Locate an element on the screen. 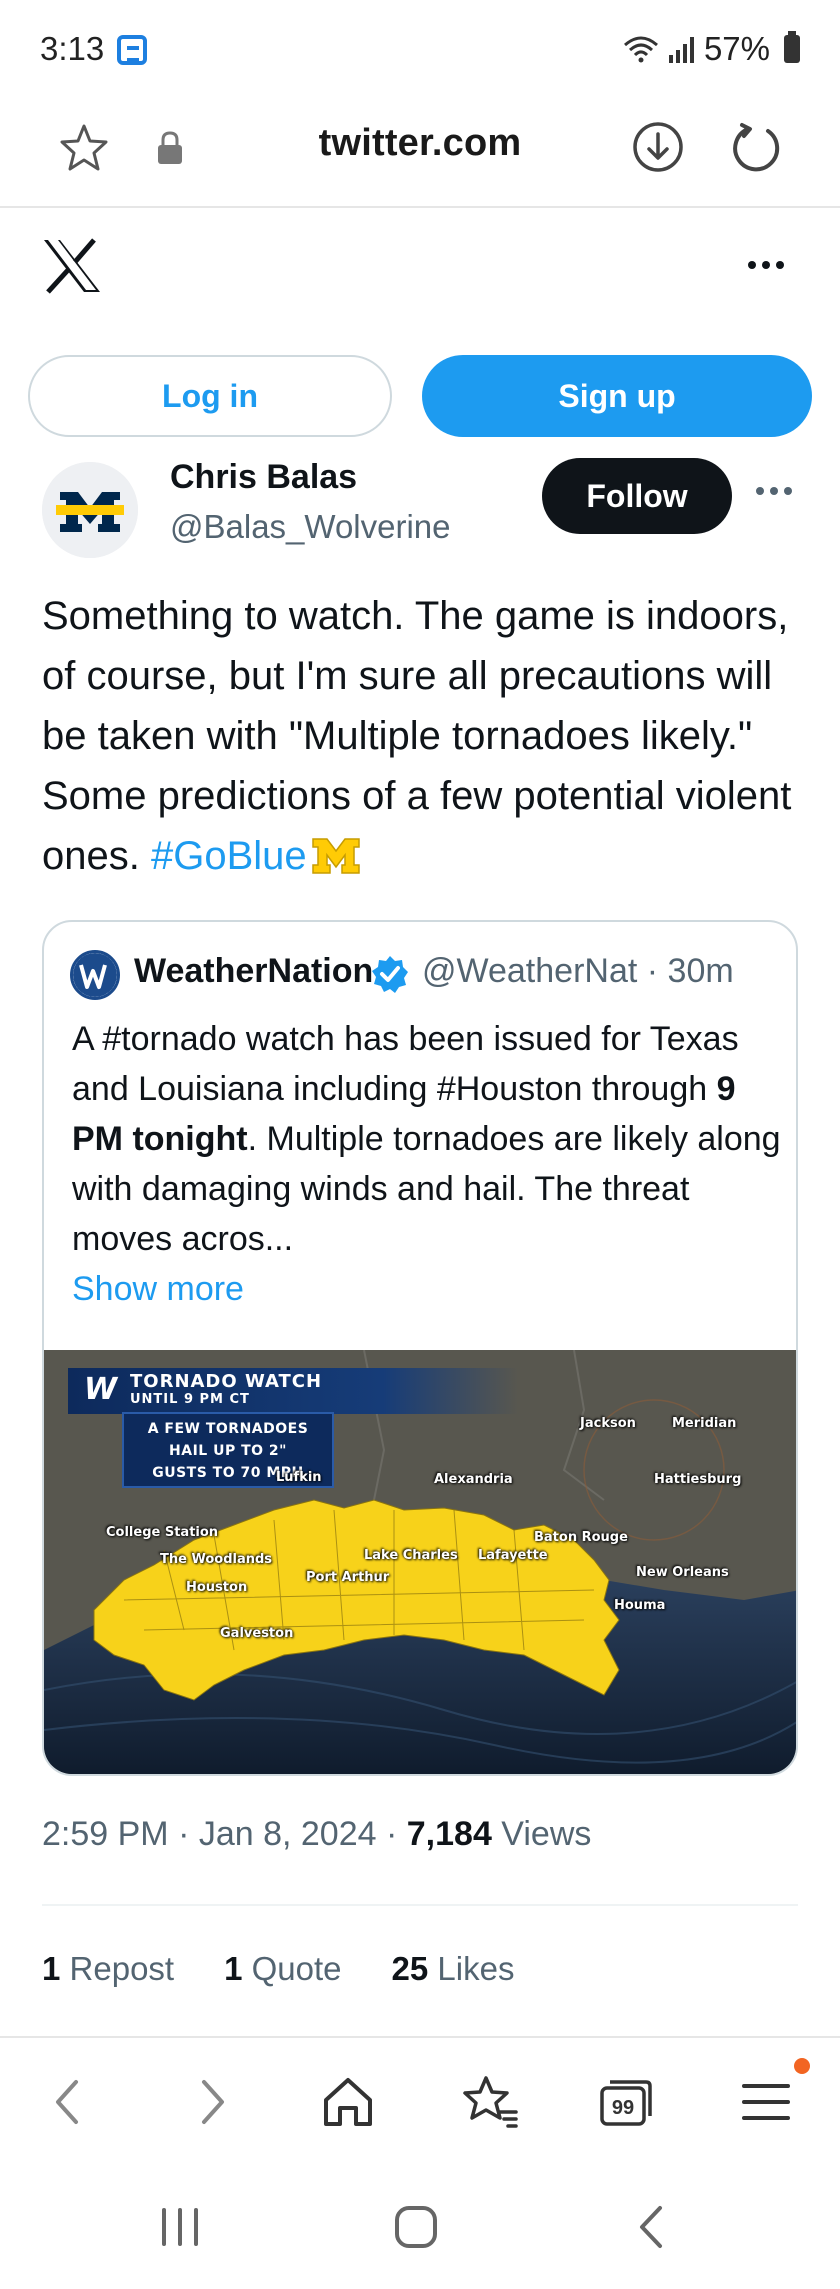  weathernation-logo-icon is located at coordinates (95, 975).